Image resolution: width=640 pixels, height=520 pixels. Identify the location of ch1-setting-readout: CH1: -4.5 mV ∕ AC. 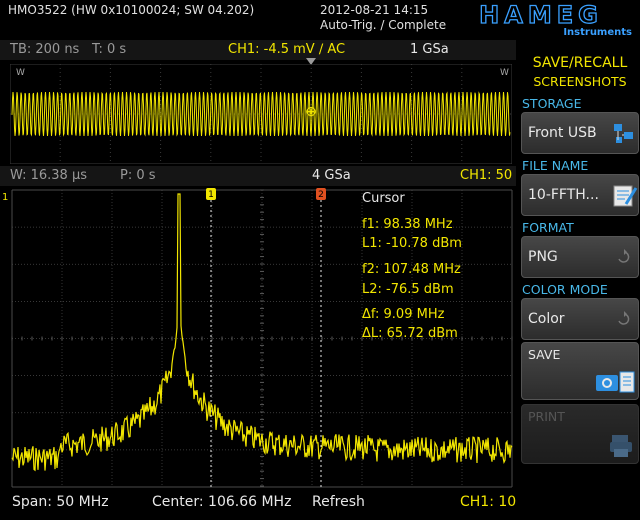
(286, 49).